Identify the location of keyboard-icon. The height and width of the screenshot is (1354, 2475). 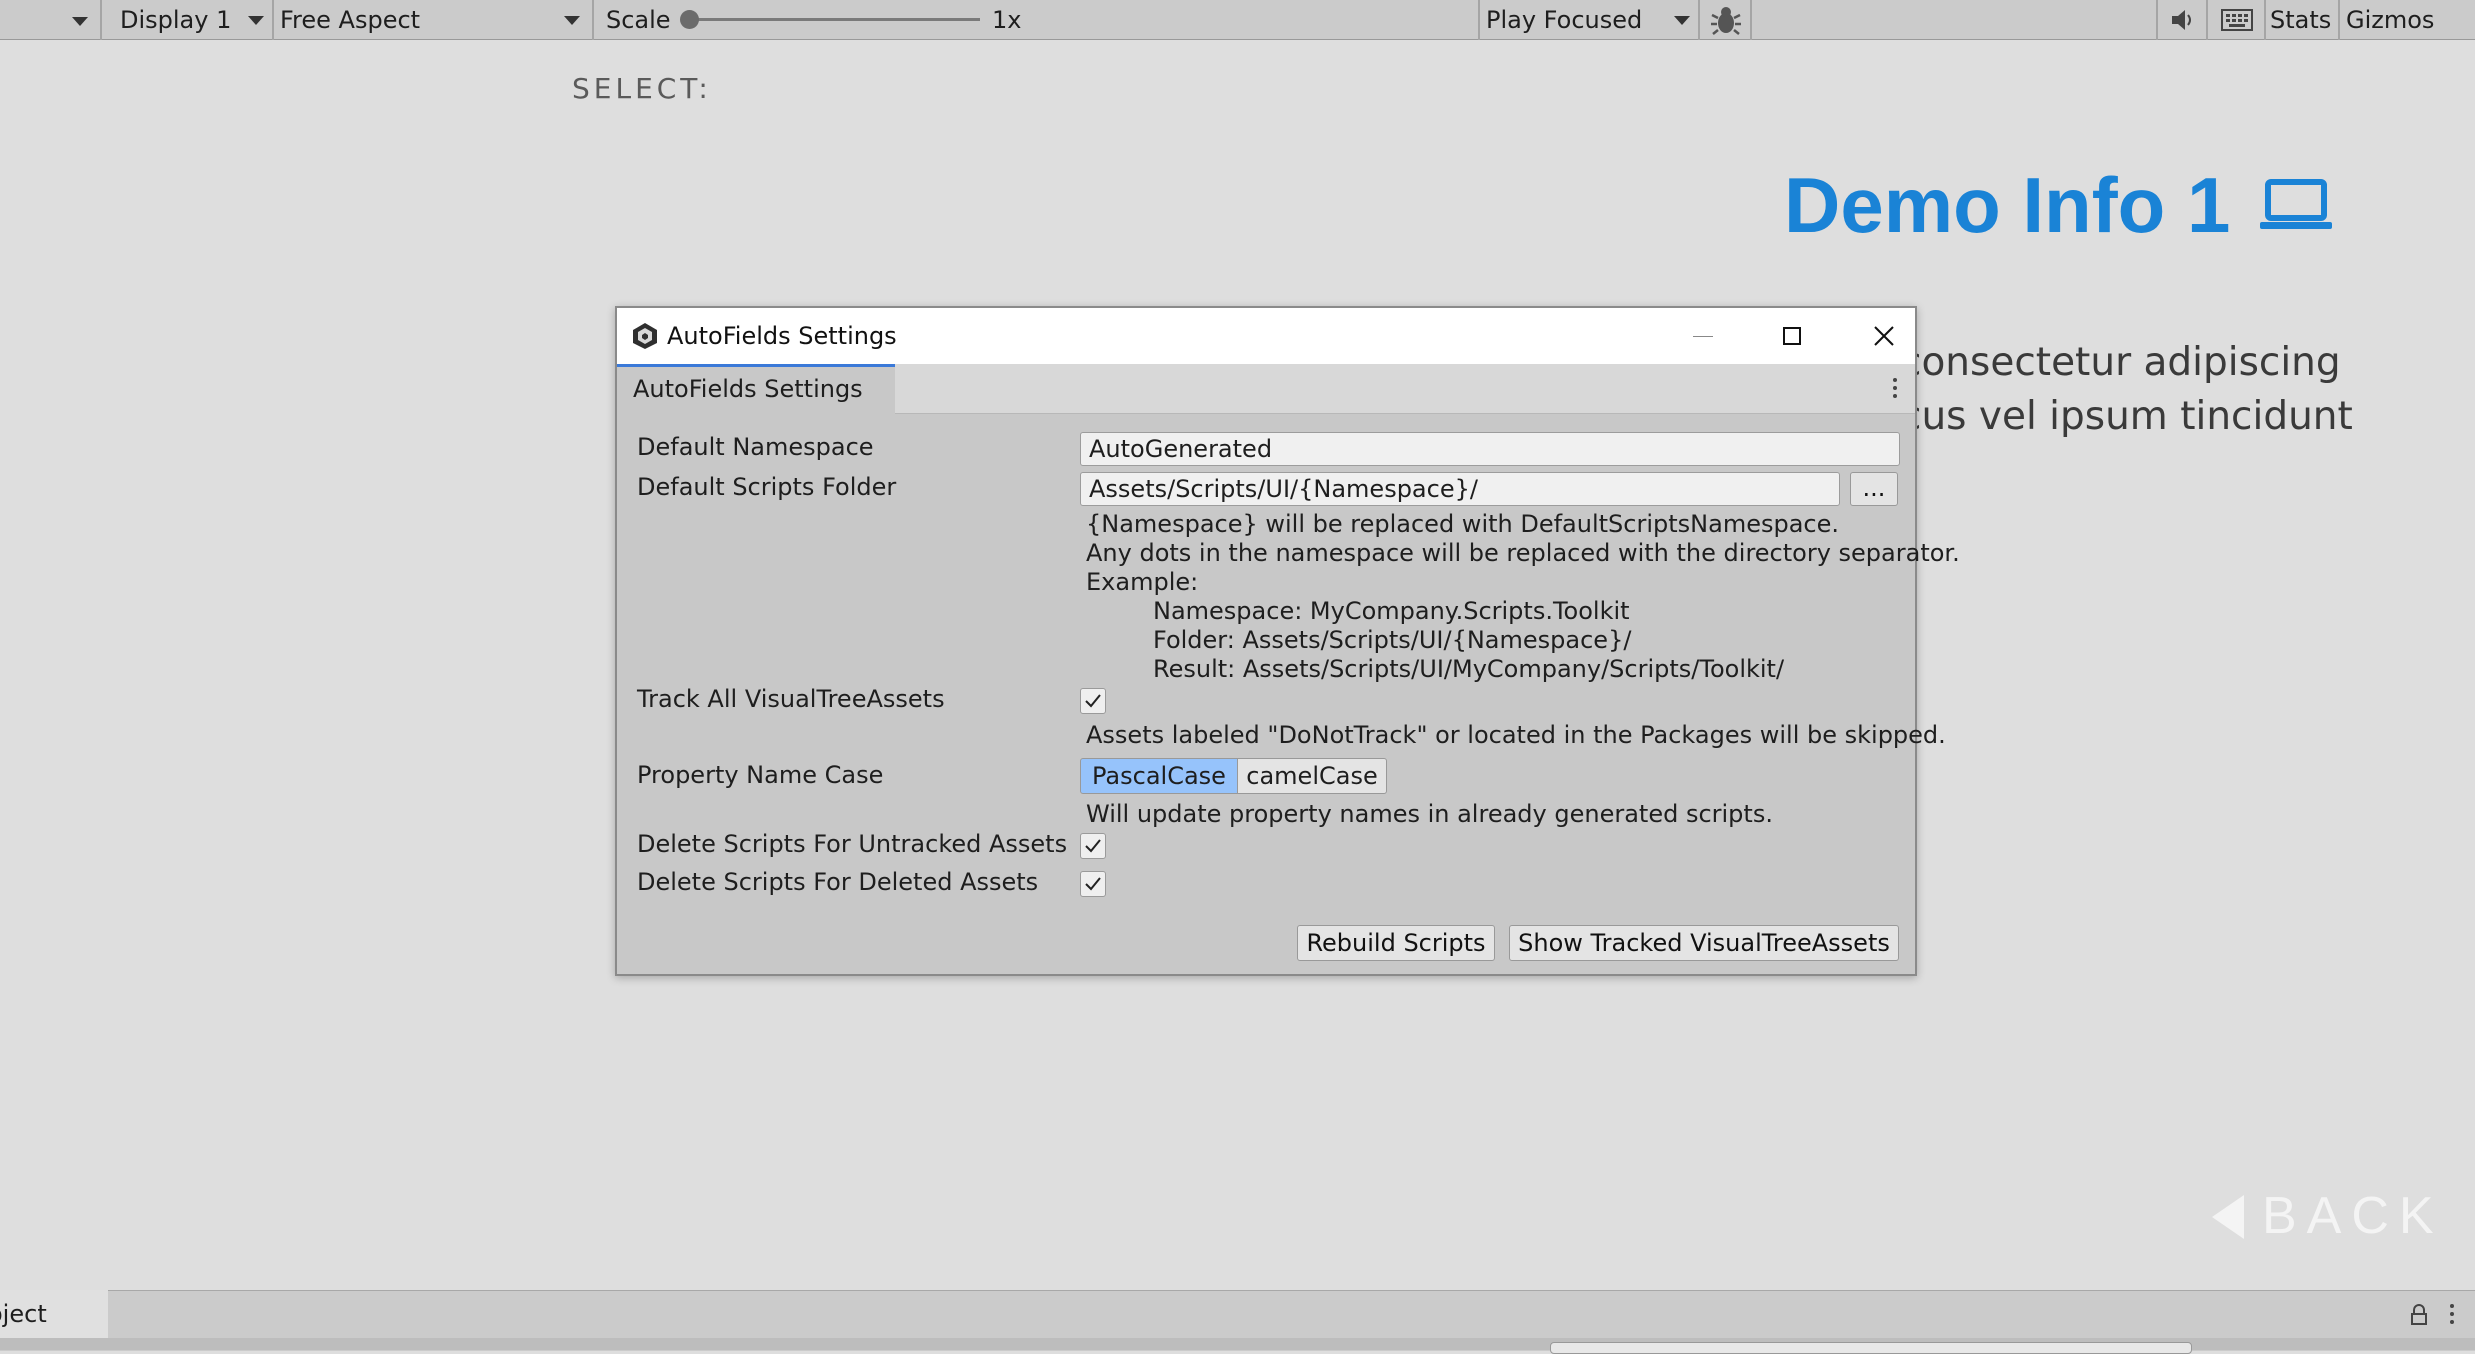
(2237, 20).